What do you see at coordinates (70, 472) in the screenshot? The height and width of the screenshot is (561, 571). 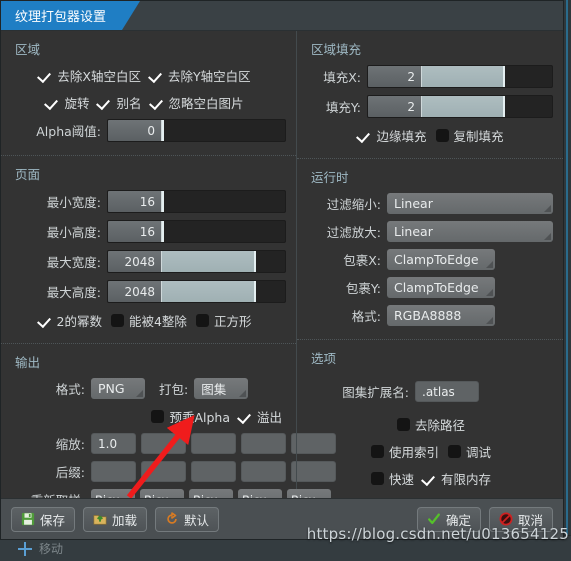 I see `suffix-label: 后缀:` at bounding box center [70, 472].